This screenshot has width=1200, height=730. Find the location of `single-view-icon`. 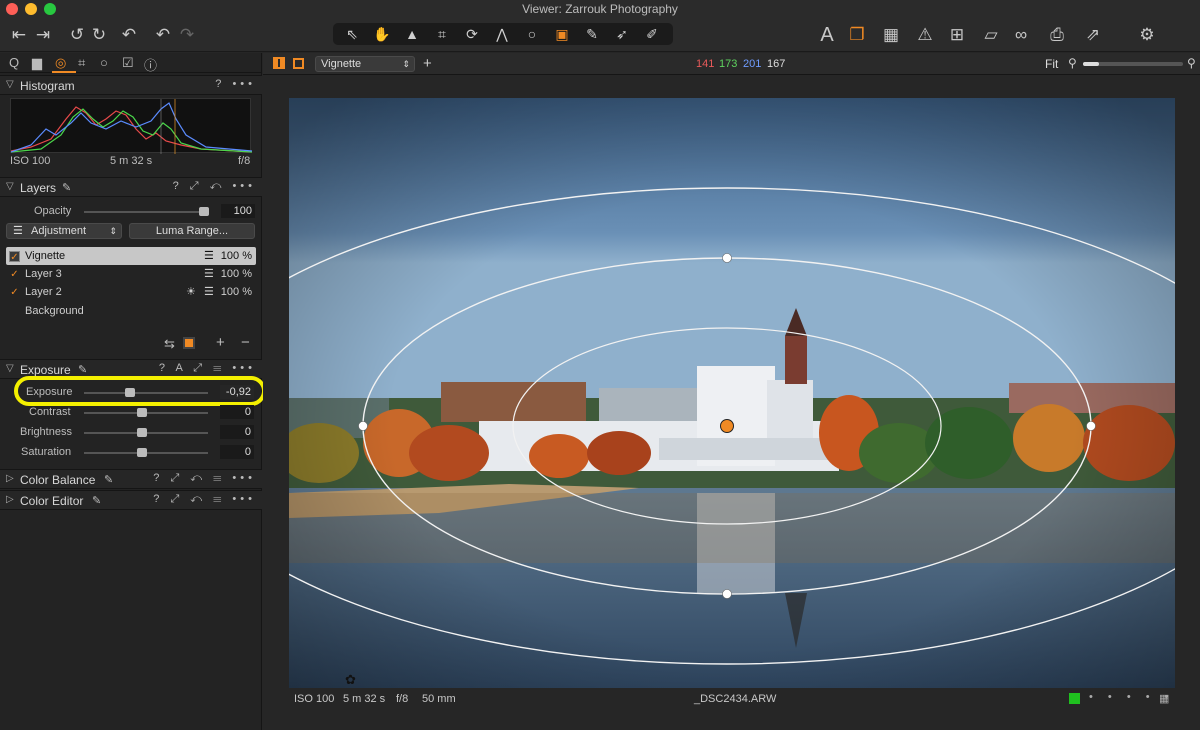

single-view-icon is located at coordinates (298, 63).